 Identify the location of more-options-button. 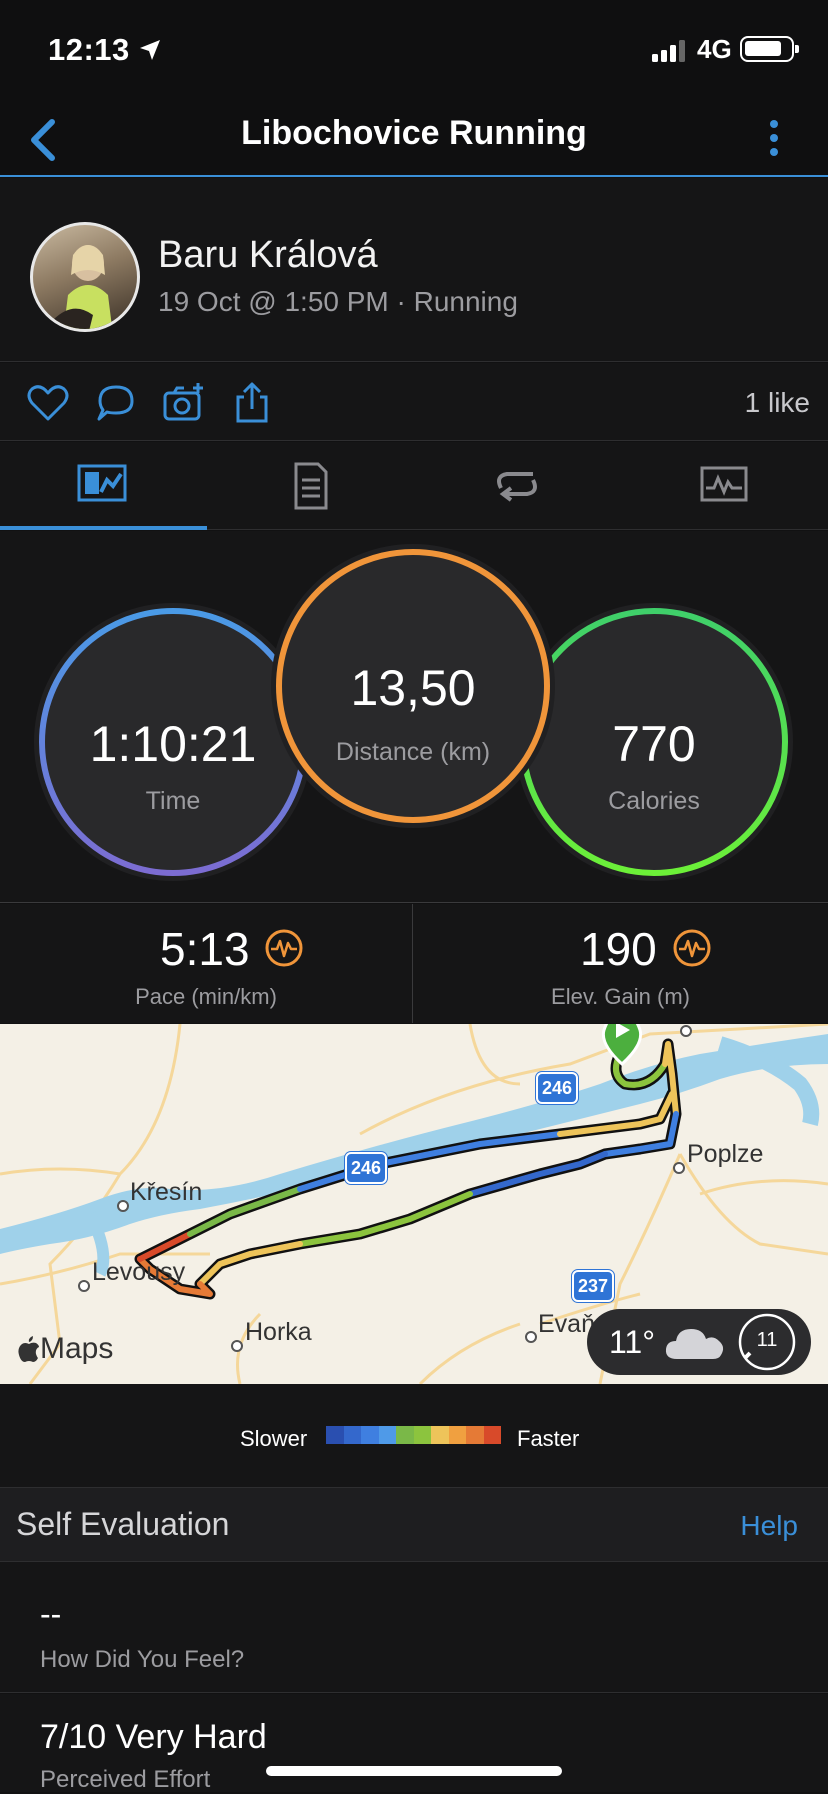
(774, 138).